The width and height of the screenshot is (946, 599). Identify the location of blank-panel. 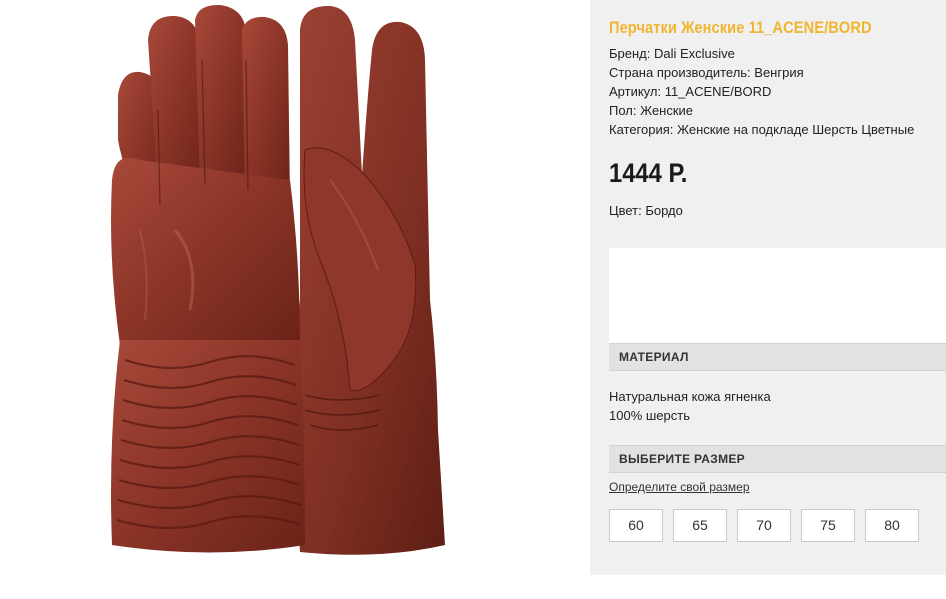
(777, 295).